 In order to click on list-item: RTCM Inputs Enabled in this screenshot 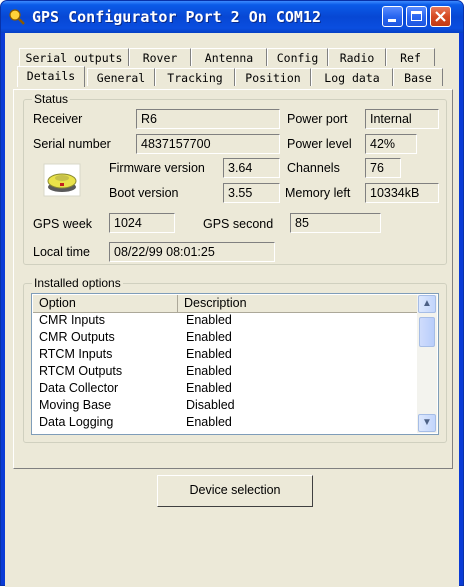, I will do `click(227, 355)`.